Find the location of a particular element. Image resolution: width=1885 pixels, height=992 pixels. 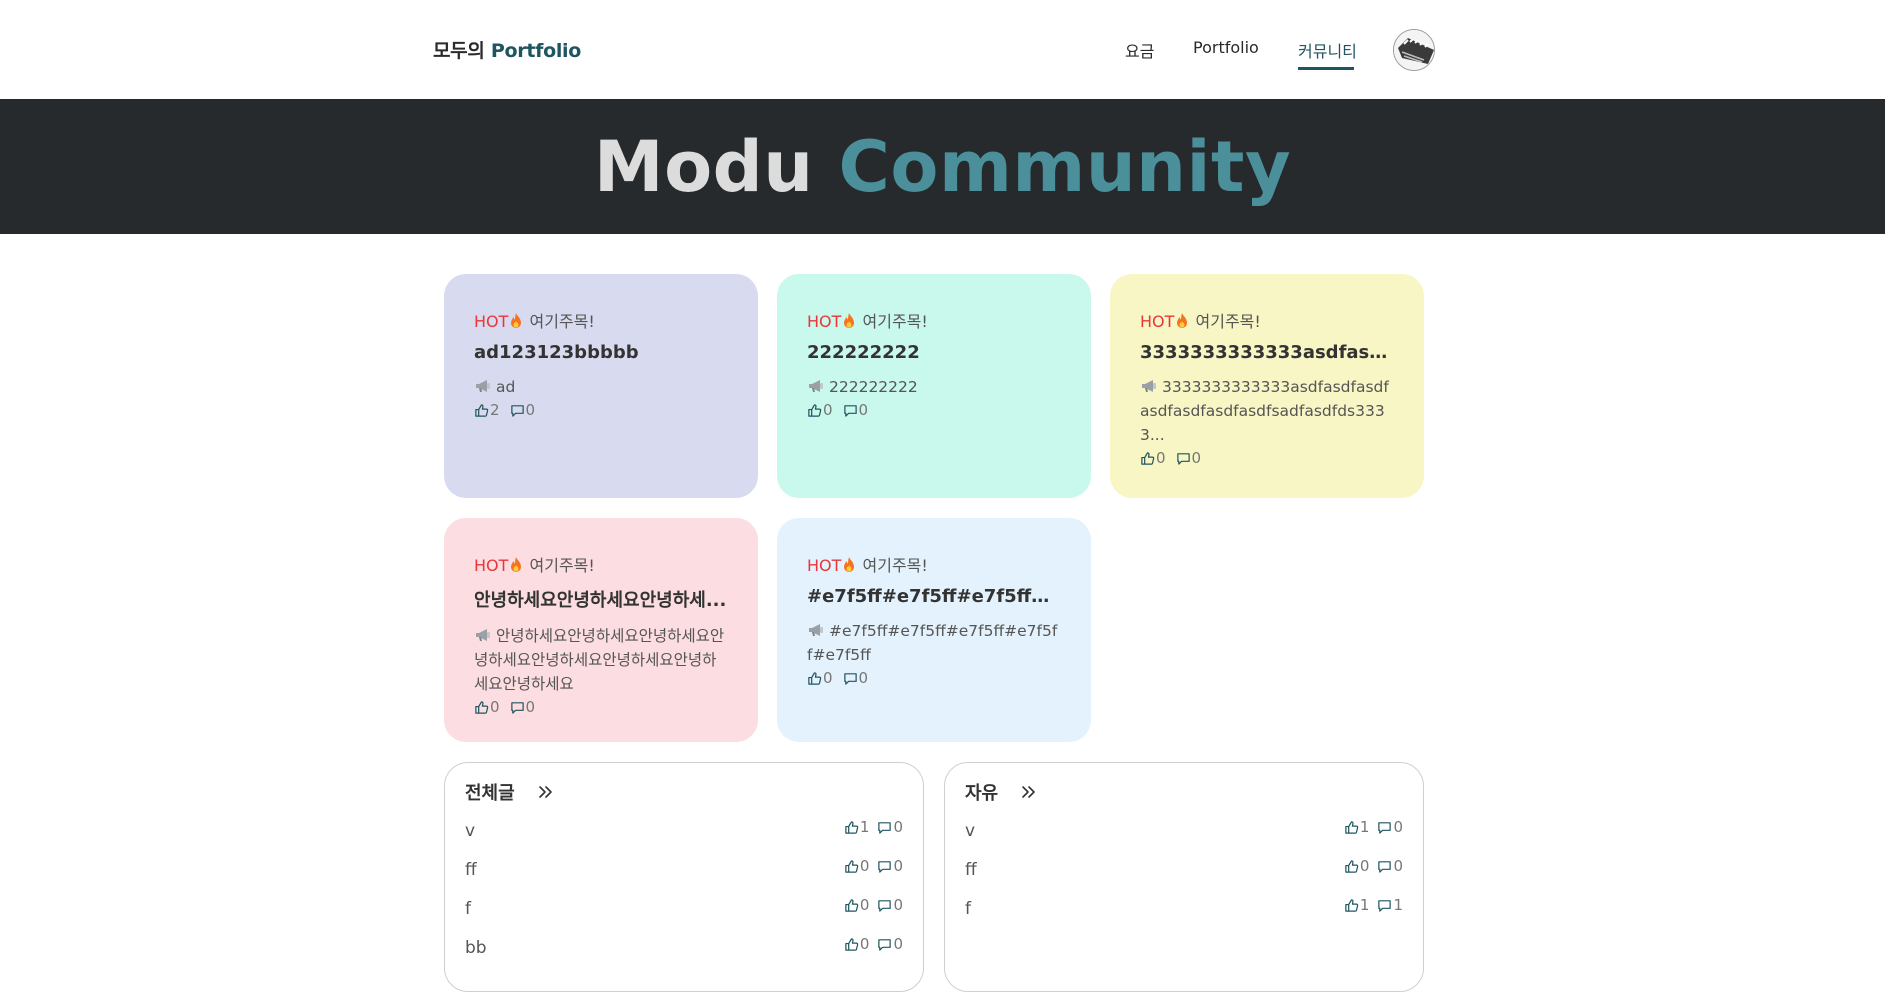

hot-label: HOT 여기주목! is located at coordinates (601, 320).